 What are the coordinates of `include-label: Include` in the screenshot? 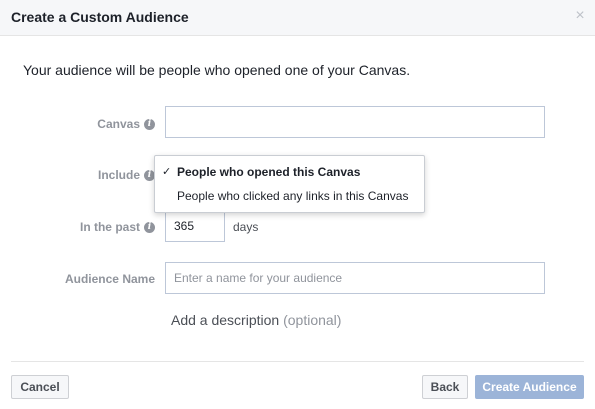 It's located at (118, 175).